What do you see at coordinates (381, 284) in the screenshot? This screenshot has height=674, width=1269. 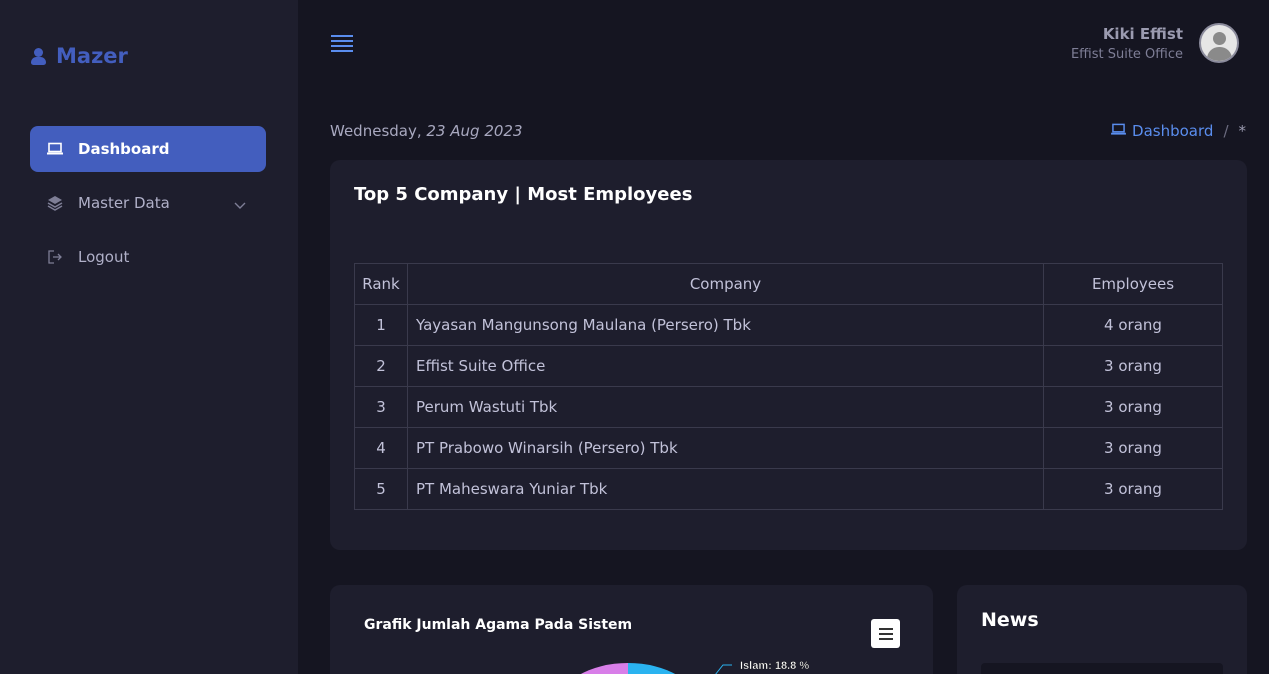 I see `col-header-rank: Rank` at bounding box center [381, 284].